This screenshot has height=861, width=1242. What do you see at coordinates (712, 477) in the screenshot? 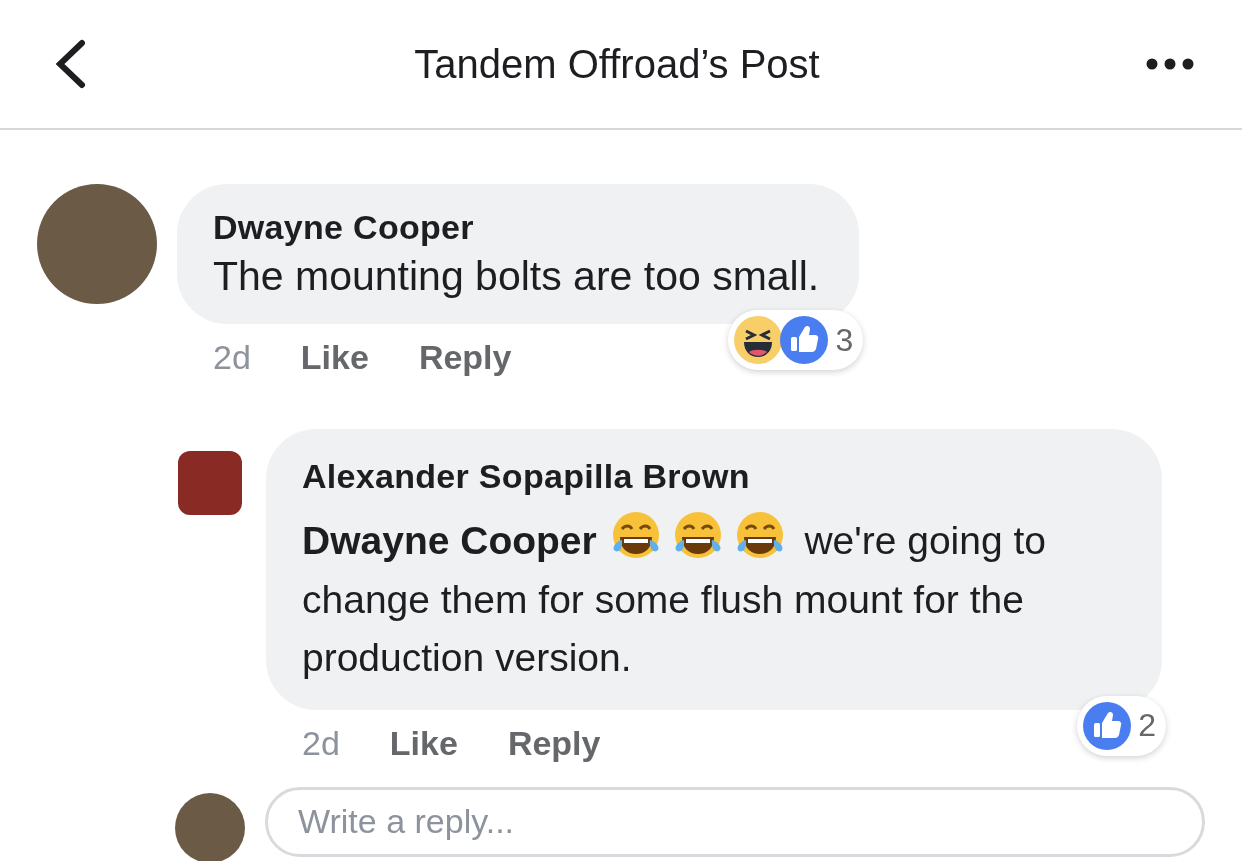
I see `comment-author: Alexander Sopapilla Brown` at bounding box center [712, 477].